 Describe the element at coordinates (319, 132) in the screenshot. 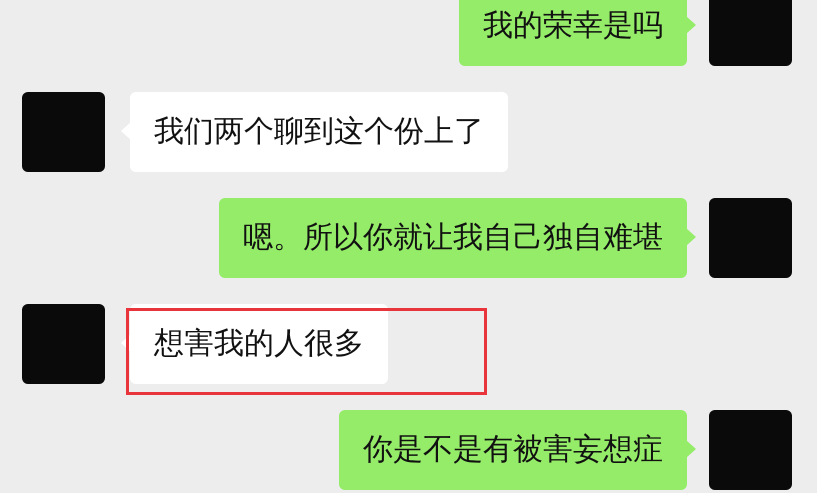

I see `message-text: 我们两个聊到这个份上了` at that location.